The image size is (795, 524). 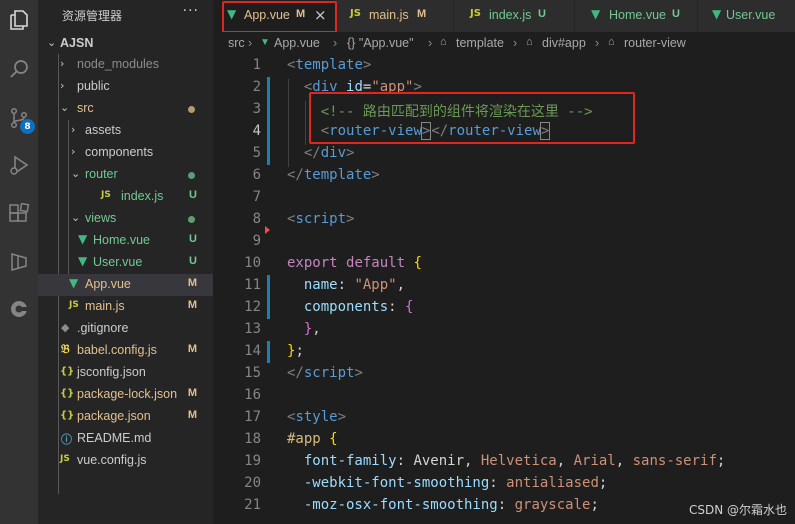 I want to click on more-actions-icon: ···, so click(x=191, y=11).